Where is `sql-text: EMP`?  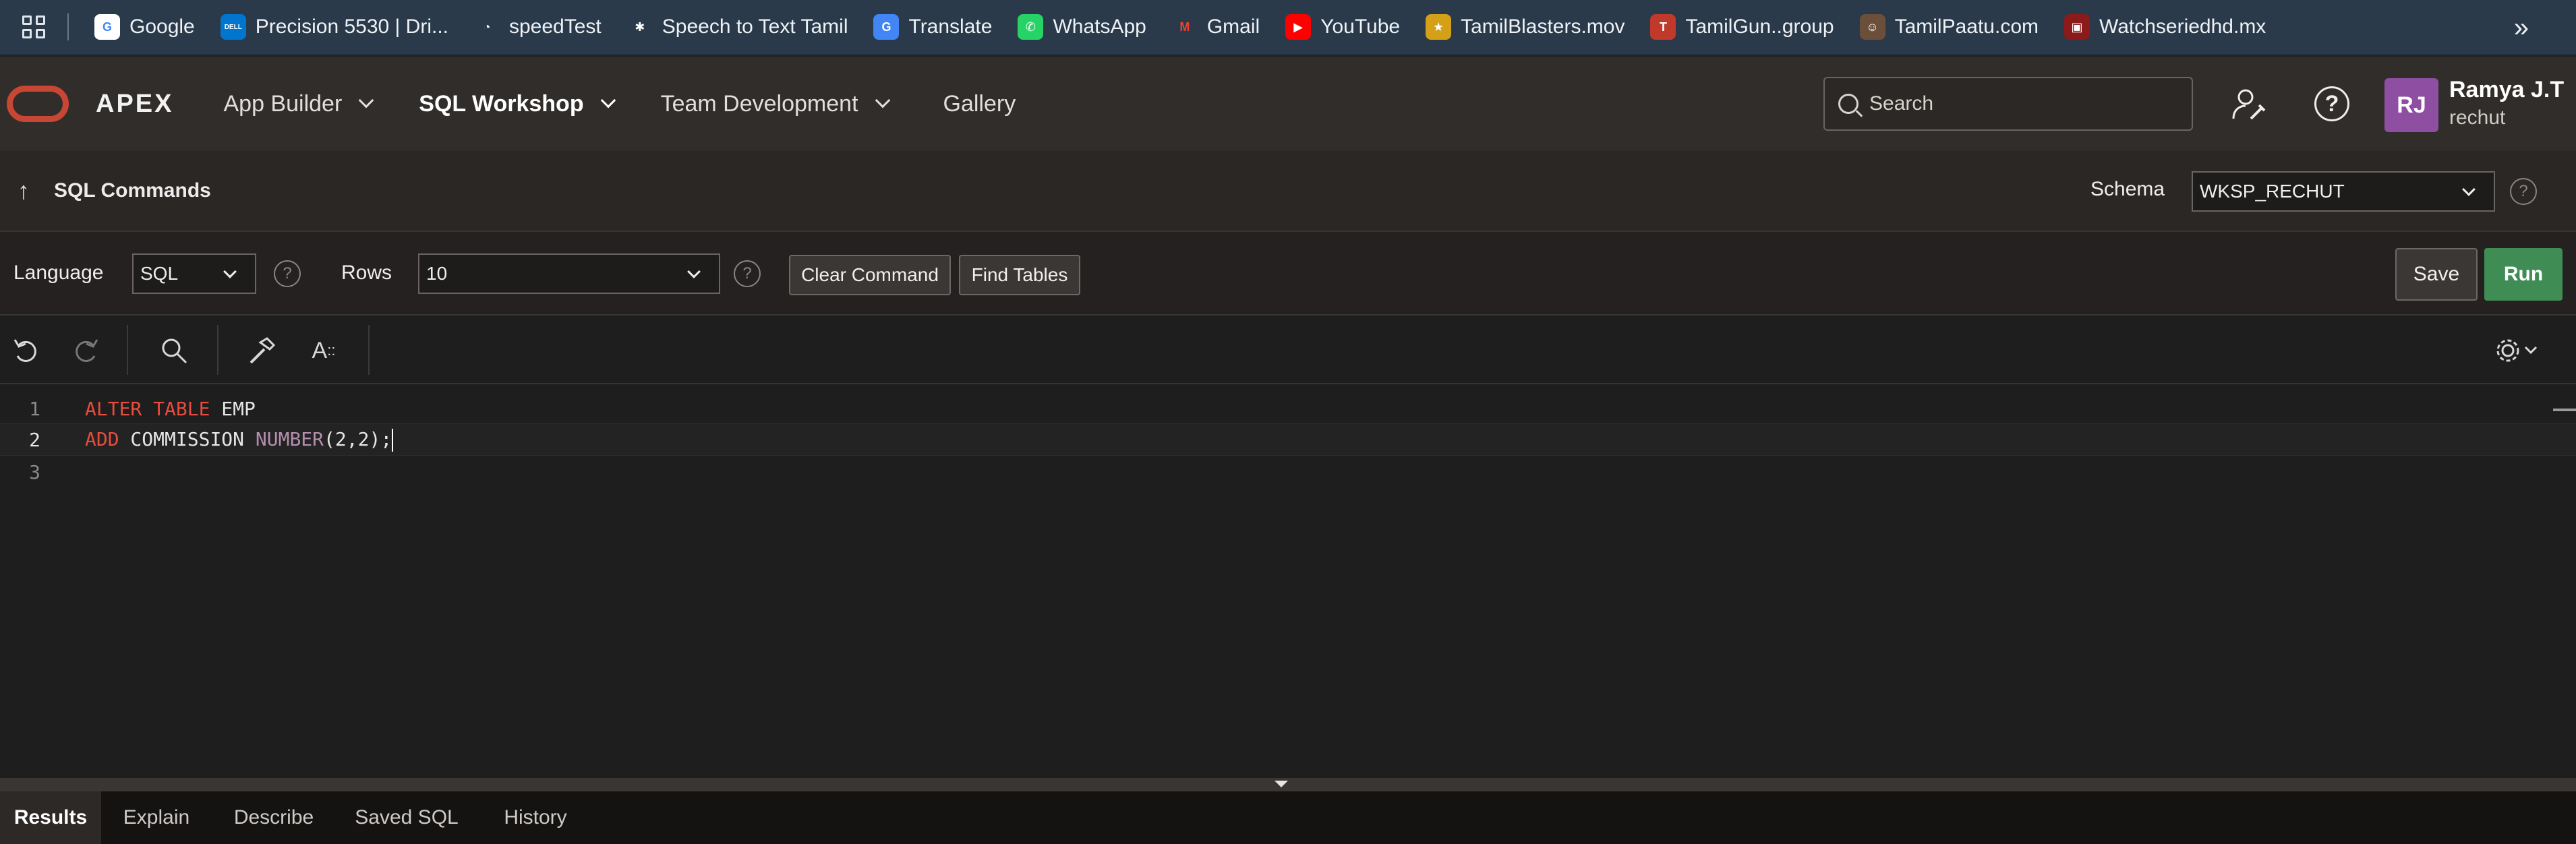 sql-text: EMP is located at coordinates (233, 409).